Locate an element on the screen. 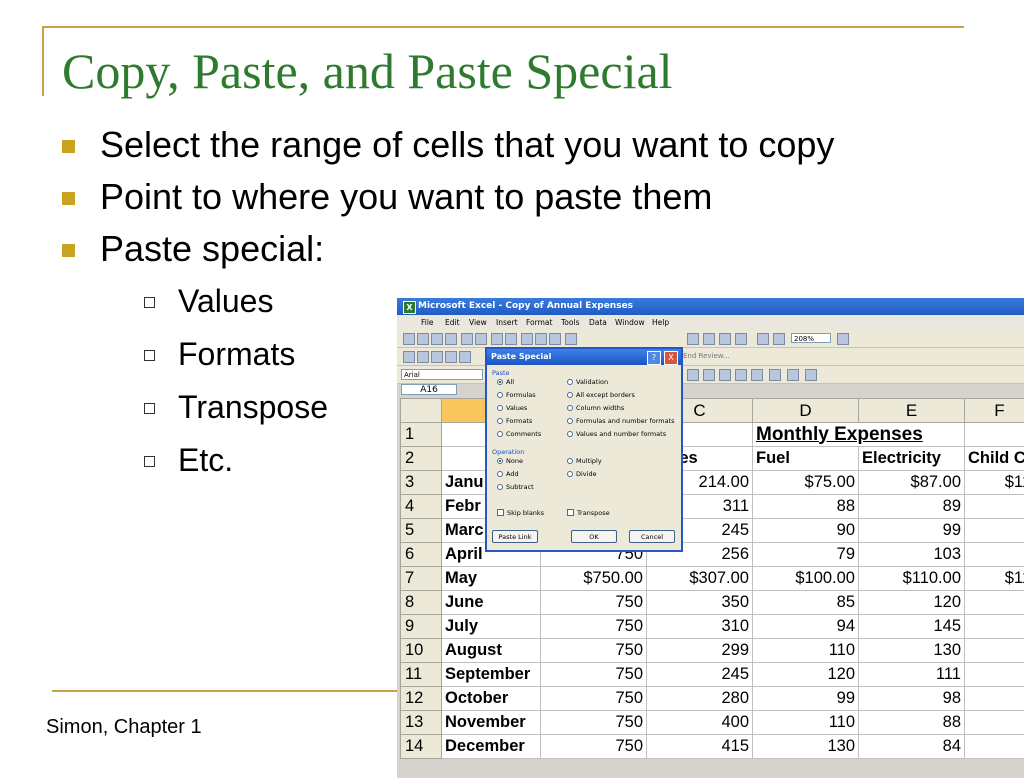 Image resolution: width=1024 pixels, height=778 pixels. new-icon is located at coordinates (409, 339).